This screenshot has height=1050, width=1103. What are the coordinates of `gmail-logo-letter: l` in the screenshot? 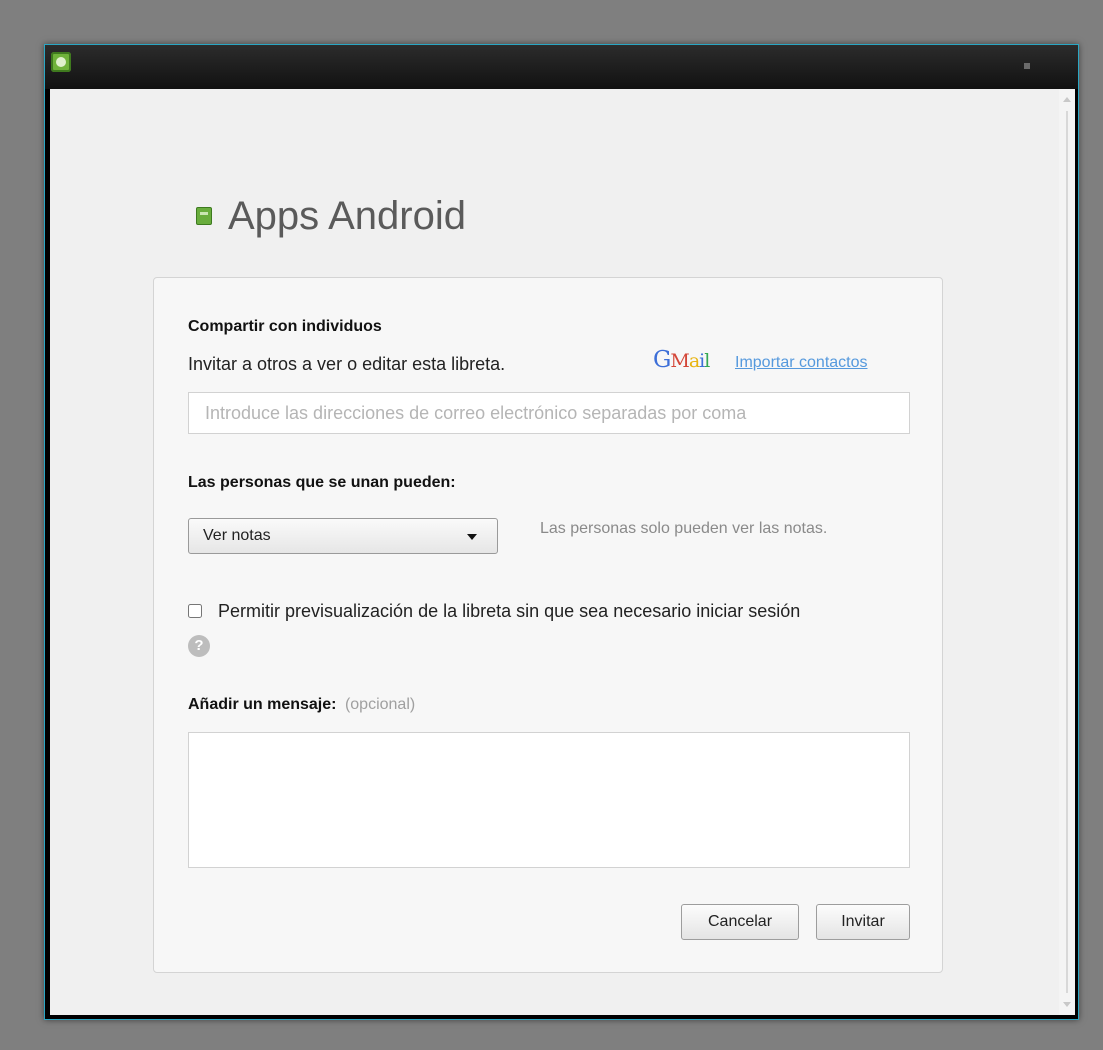 It's located at (707, 361).